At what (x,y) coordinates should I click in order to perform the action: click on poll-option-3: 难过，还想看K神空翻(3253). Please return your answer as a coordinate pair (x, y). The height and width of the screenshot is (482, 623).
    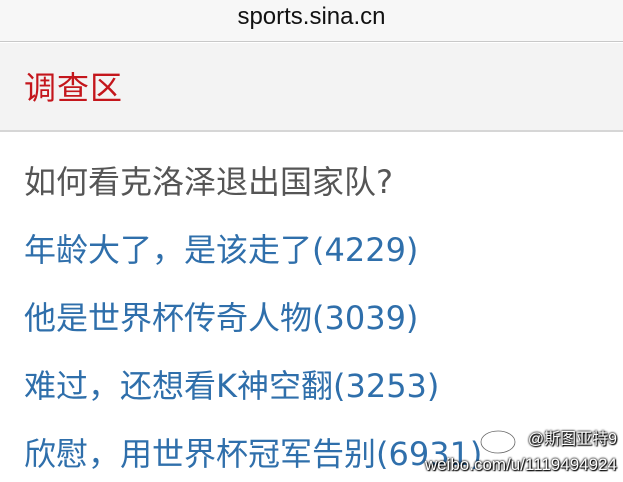
    Looking at the image, I should click on (231, 386).